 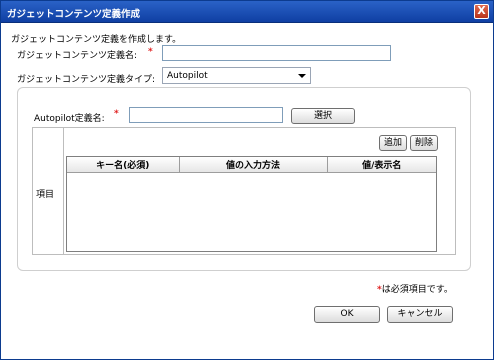 I want to click on required-note: *は必須項目です。, so click(x=415, y=288).